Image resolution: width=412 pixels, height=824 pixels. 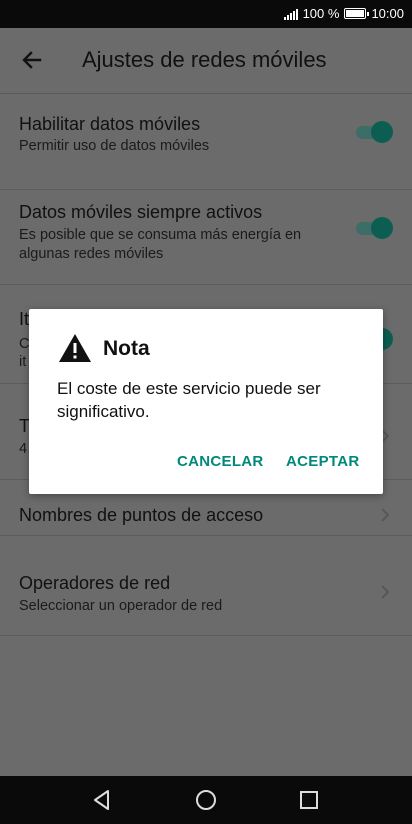 What do you see at coordinates (24, 319) in the screenshot?
I see `setting-title: It` at bounding box center [24, 319].